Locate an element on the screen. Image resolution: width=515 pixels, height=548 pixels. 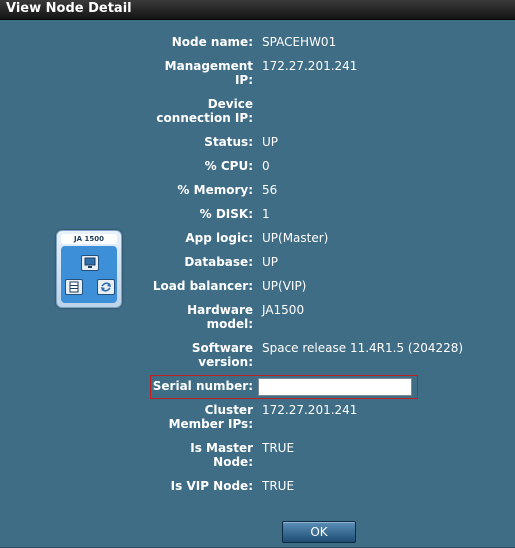
hardware-model-value: JA1500 is located at coordinates (283, 310).